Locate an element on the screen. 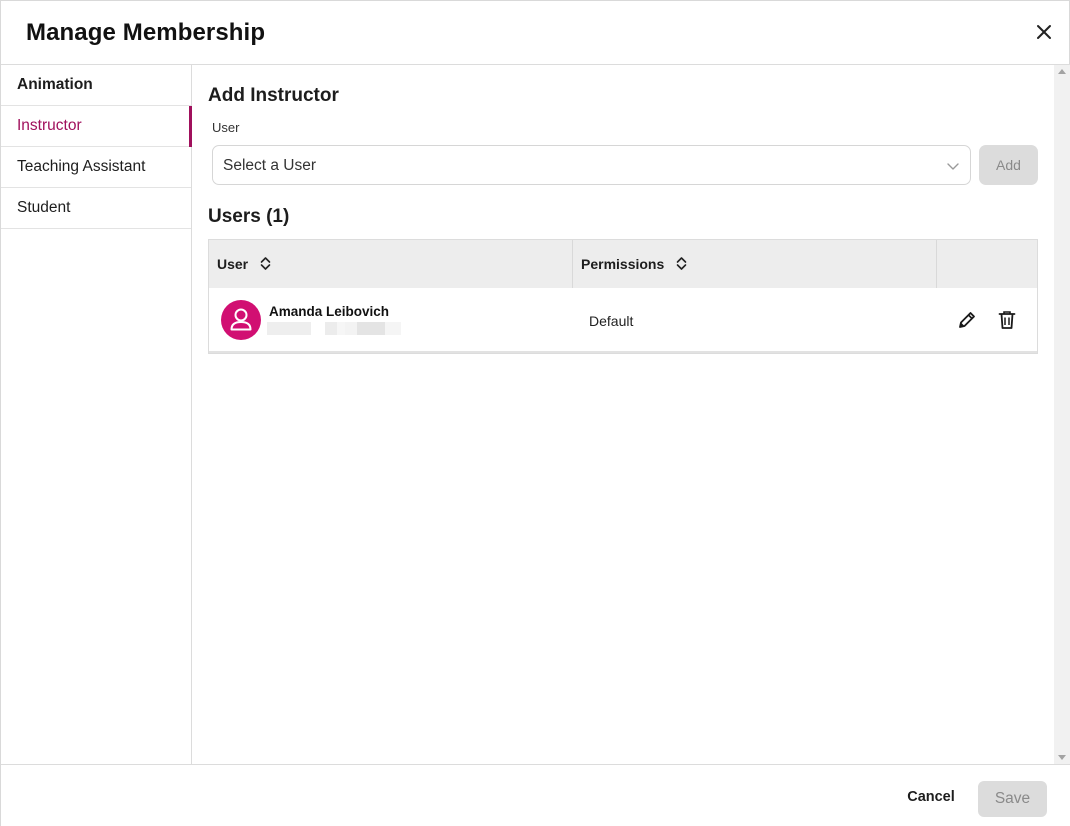 Image resolution: width=1070 pixels, height=826 pixels. permission-value: Default is located at coordinates (611, 321).